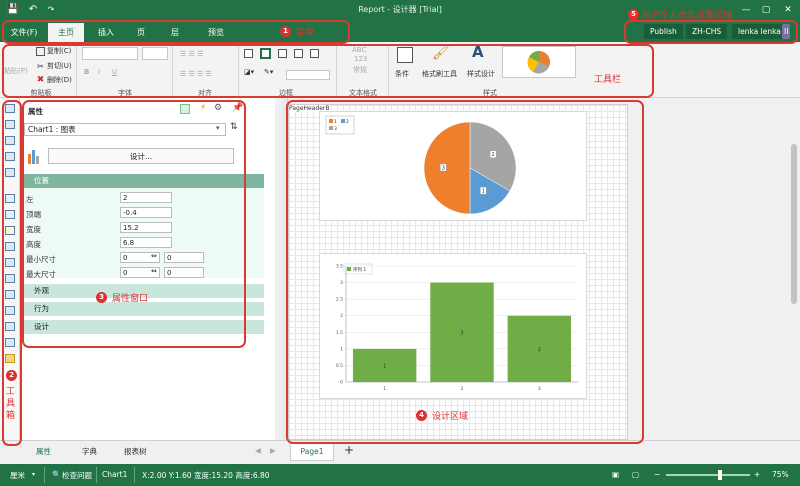 This screenshot has width=800, height=486. I want to click on vertical-scrollbar, so click(794, 269).